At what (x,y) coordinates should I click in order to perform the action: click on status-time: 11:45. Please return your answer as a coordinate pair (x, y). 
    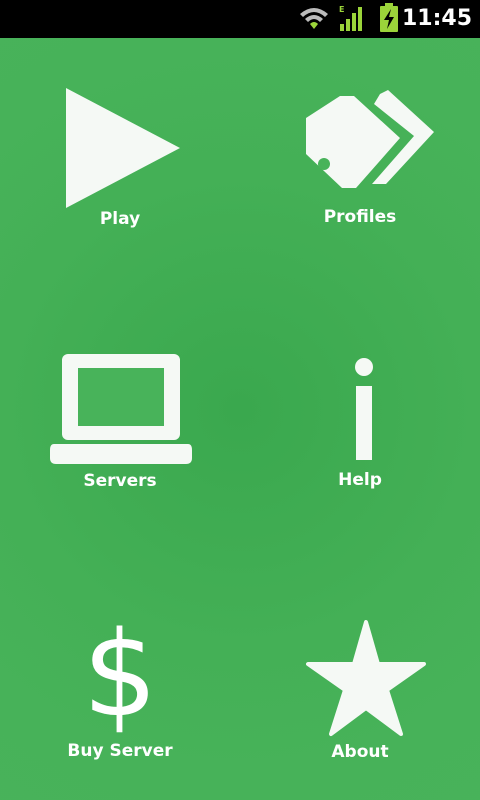
    Looking at the image, I should click on (436, 18).